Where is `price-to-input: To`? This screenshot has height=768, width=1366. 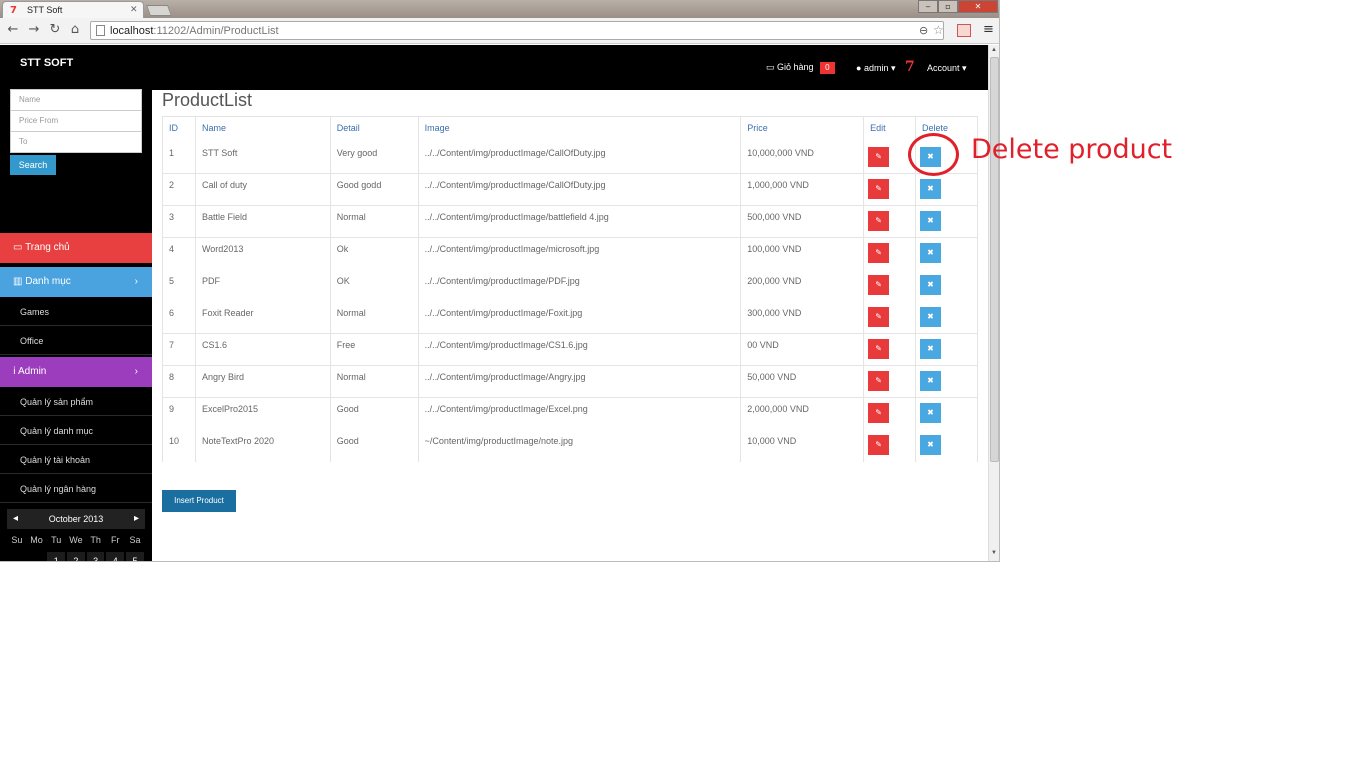
price-to-input: To is located at coordinates (76, 142).